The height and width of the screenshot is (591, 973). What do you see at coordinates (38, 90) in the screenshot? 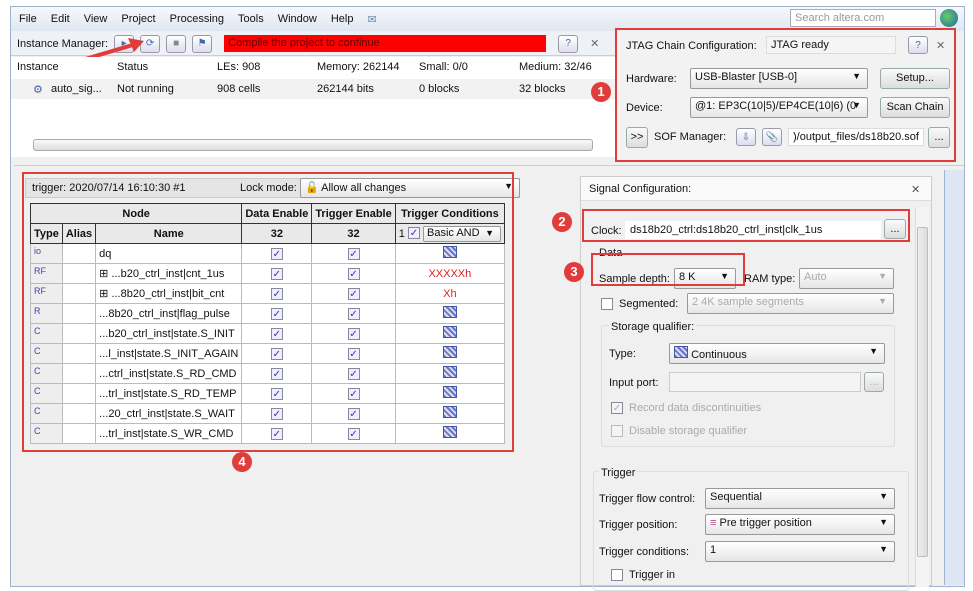
I see `instance-icon: ⚙` at bounding box center [38, 90].